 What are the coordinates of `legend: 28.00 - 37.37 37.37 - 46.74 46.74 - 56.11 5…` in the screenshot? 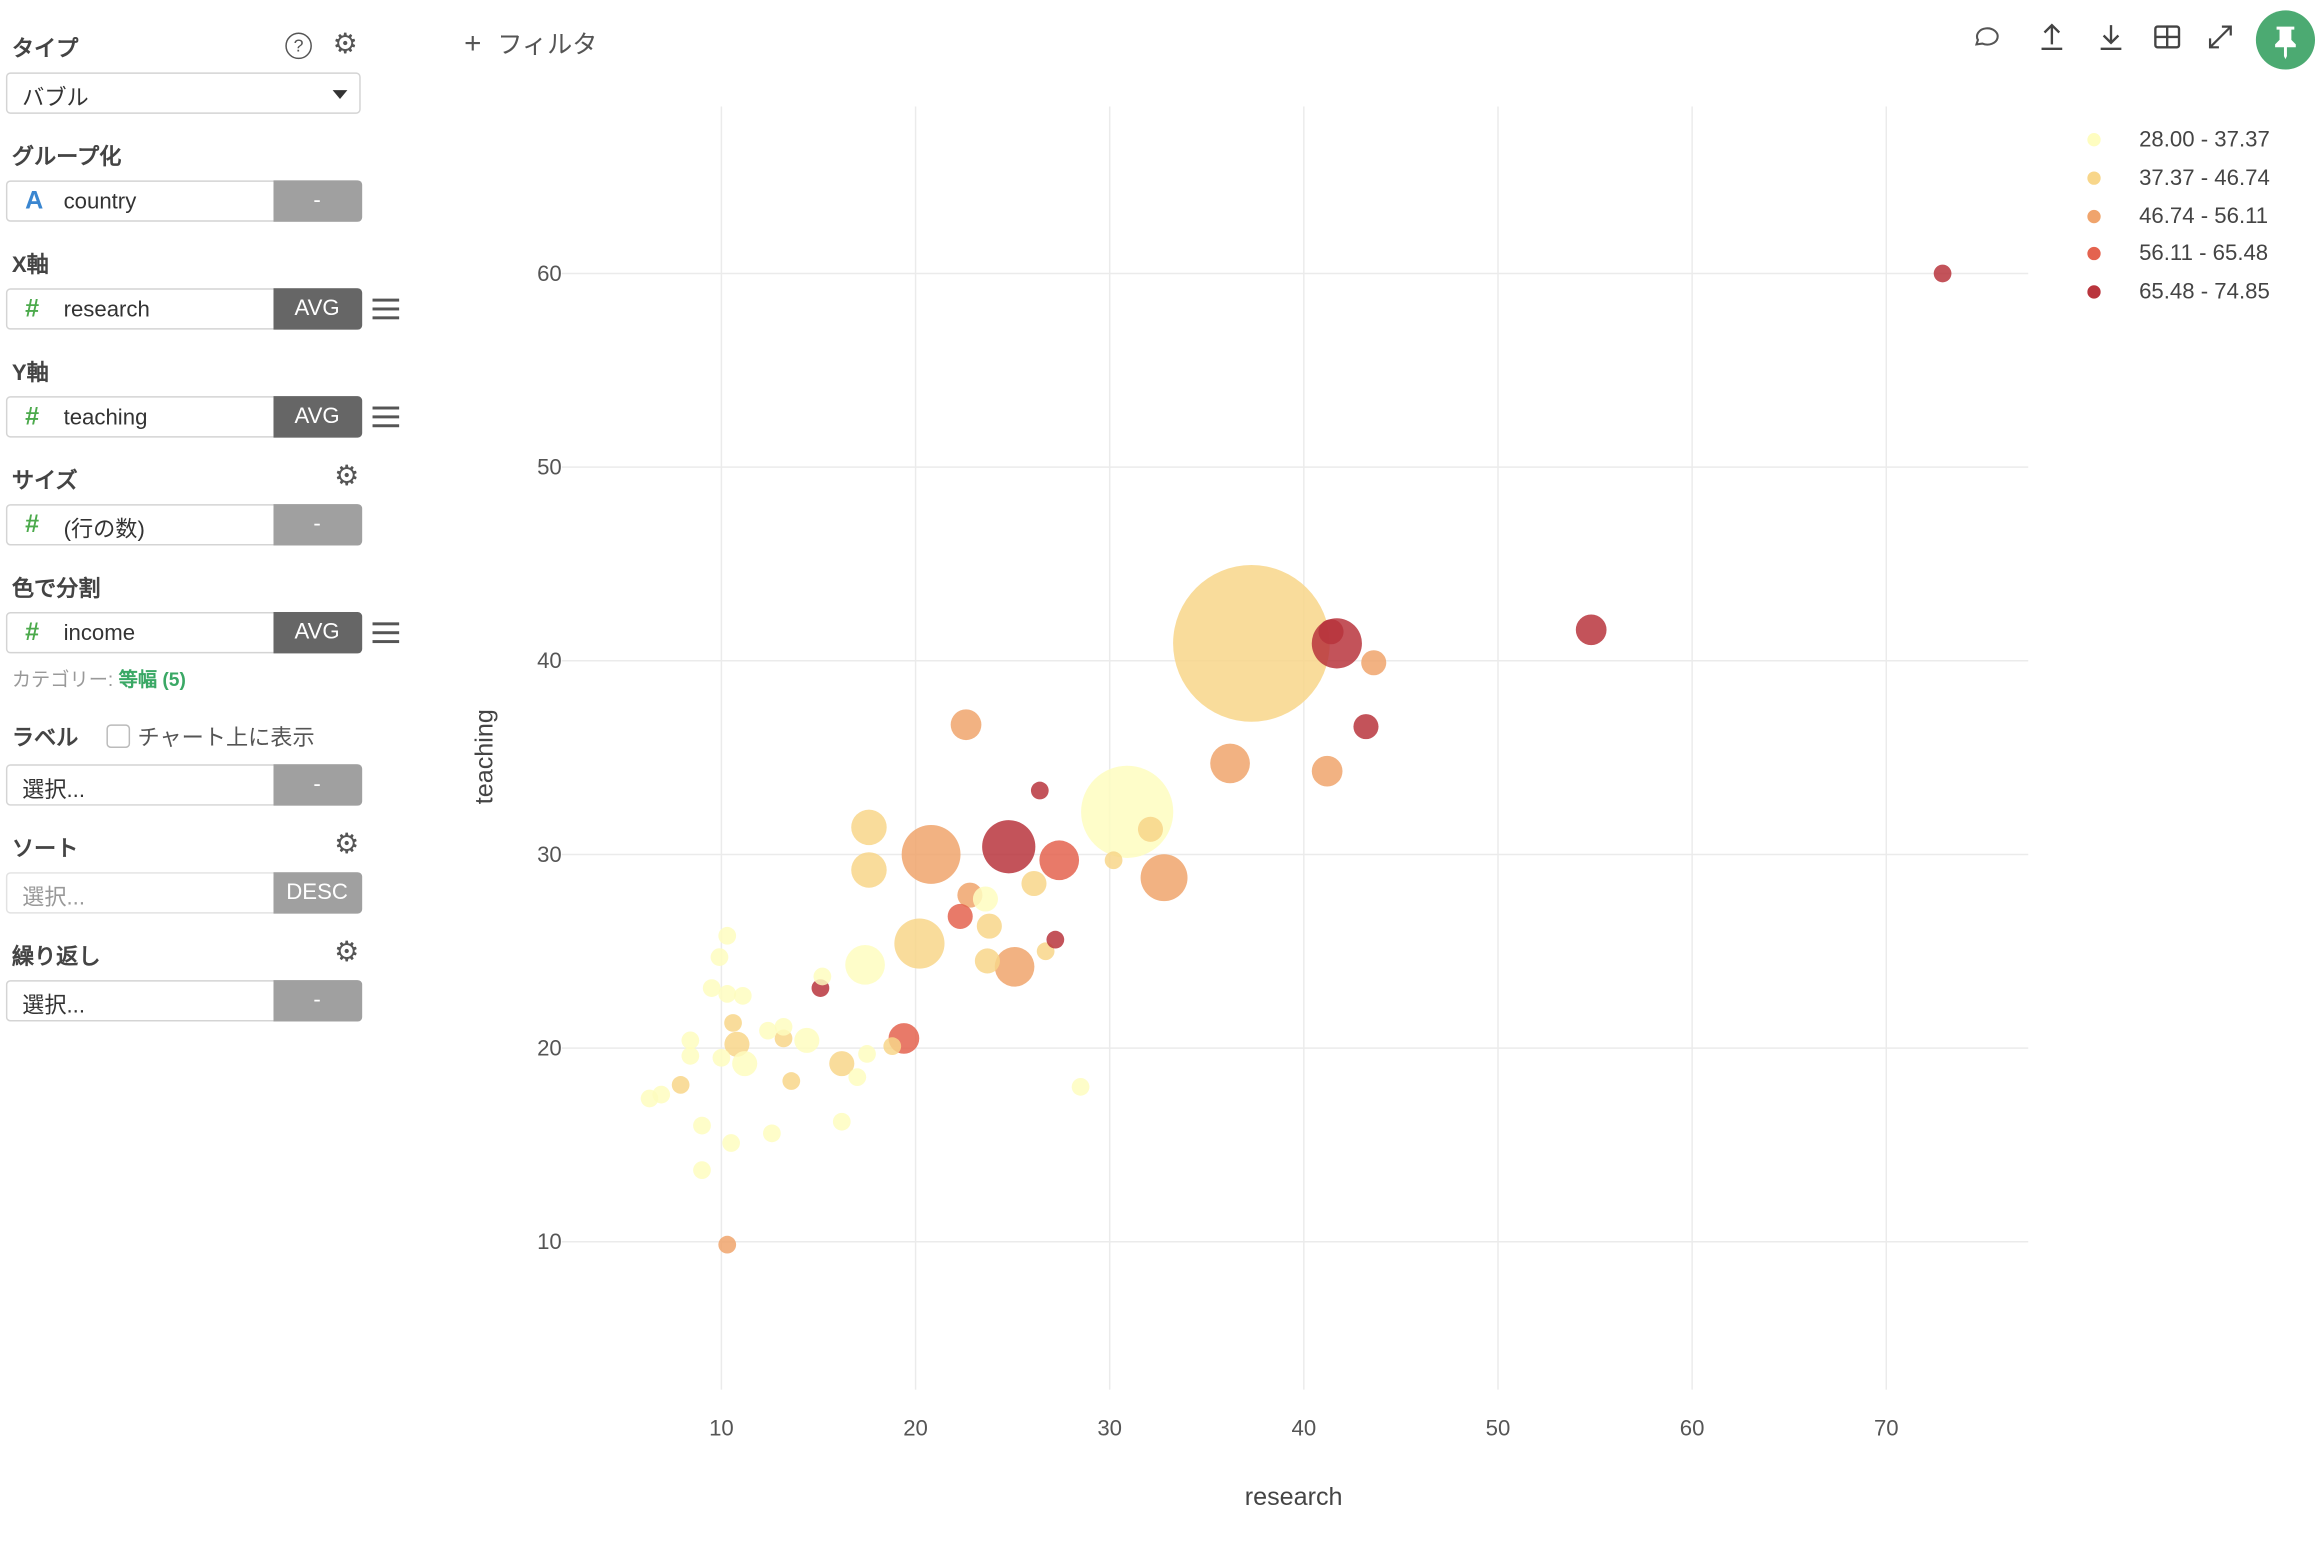 It's located at (2178, 216).